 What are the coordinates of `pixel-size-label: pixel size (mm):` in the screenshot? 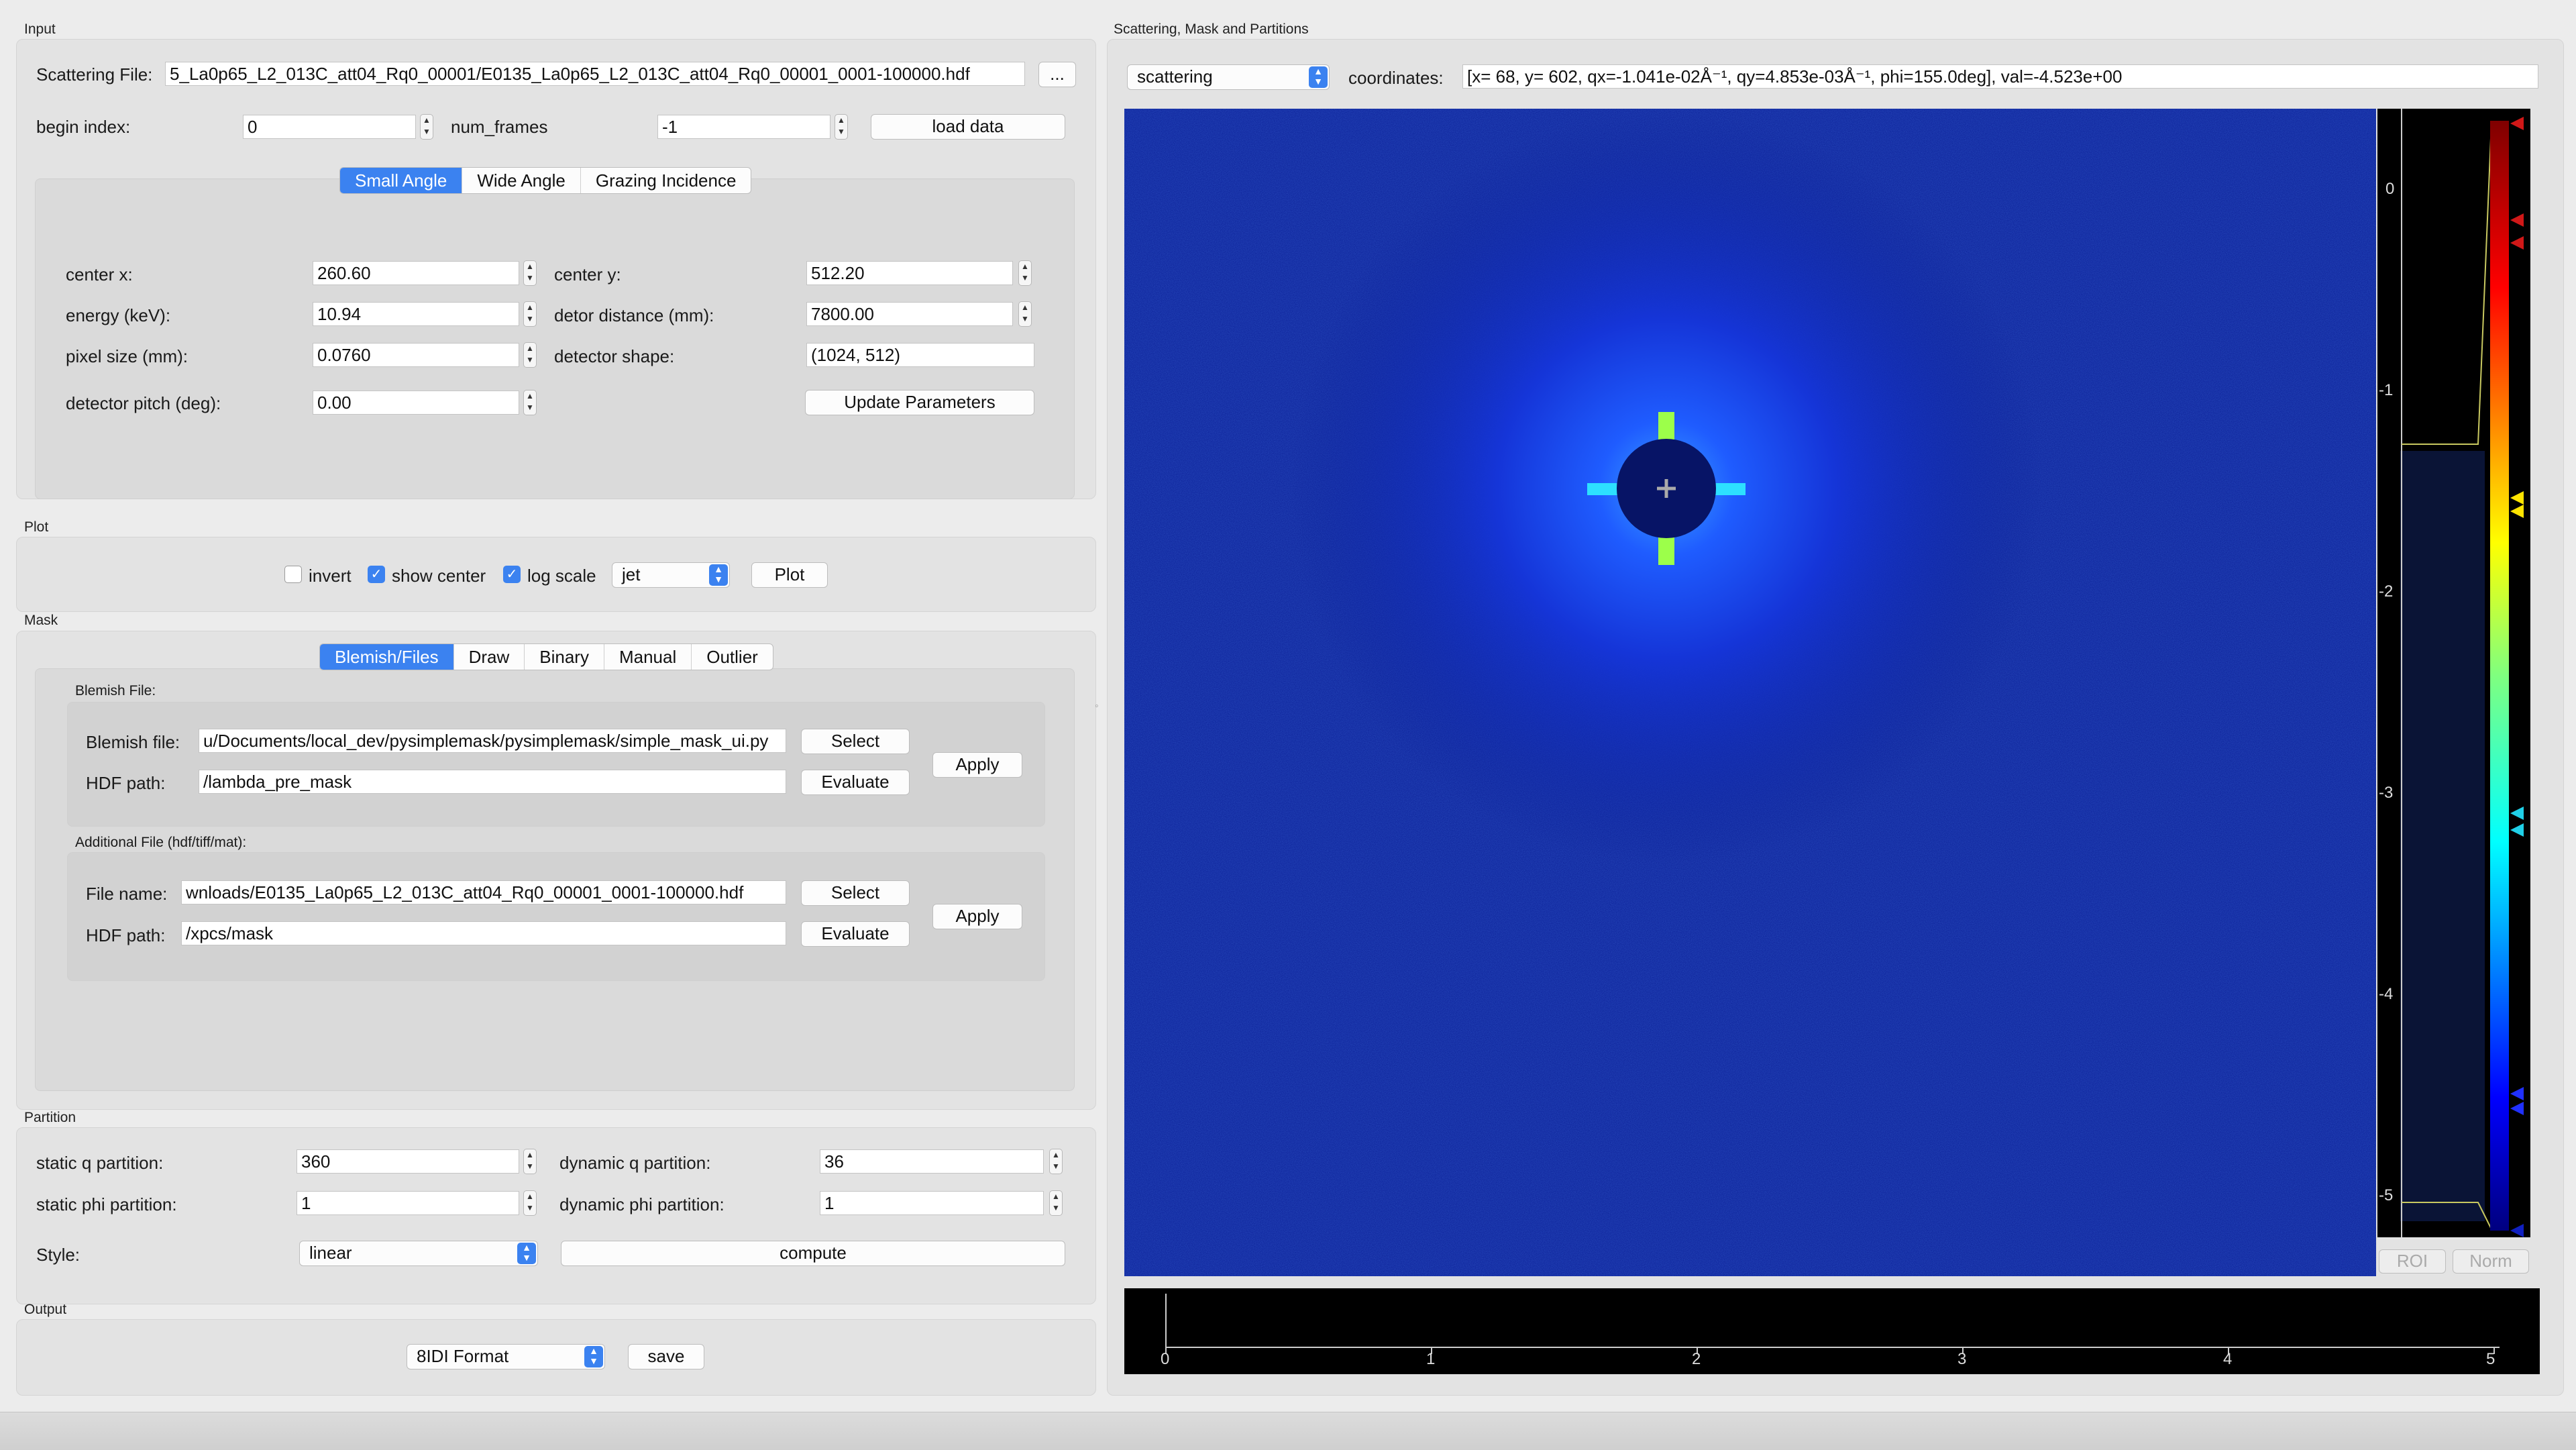 It's located at (127, 356).